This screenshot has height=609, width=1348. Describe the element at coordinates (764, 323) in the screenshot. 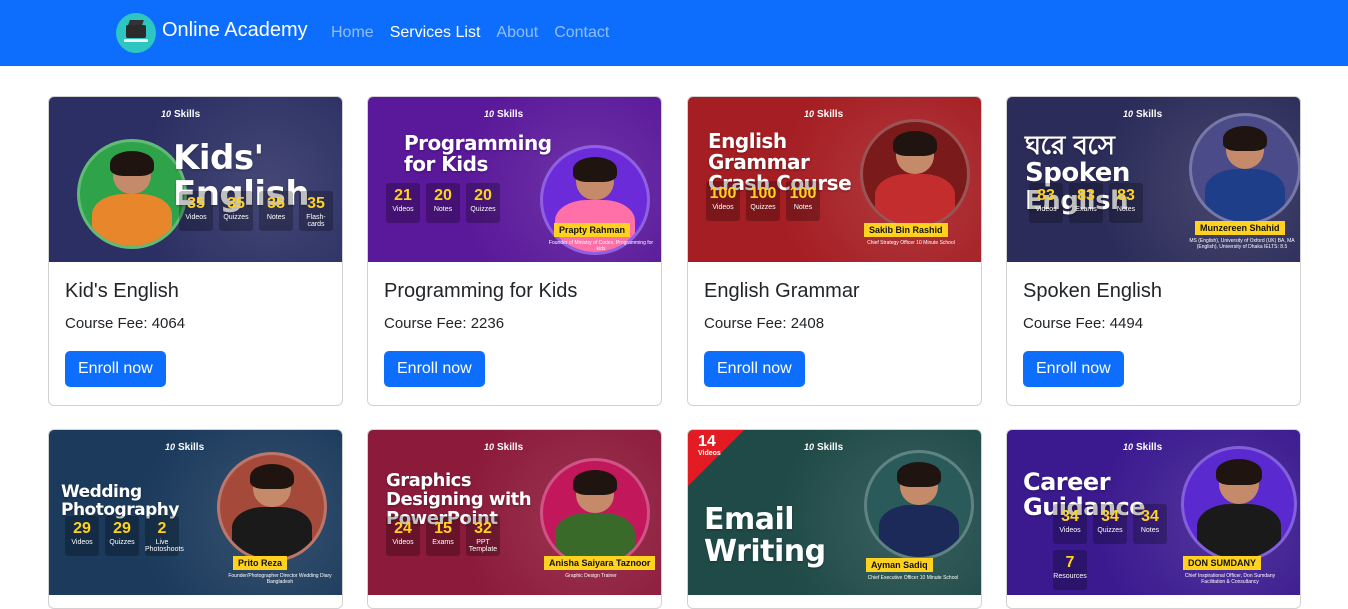

I see `course-fee: Course Fee: 2408` at that location.